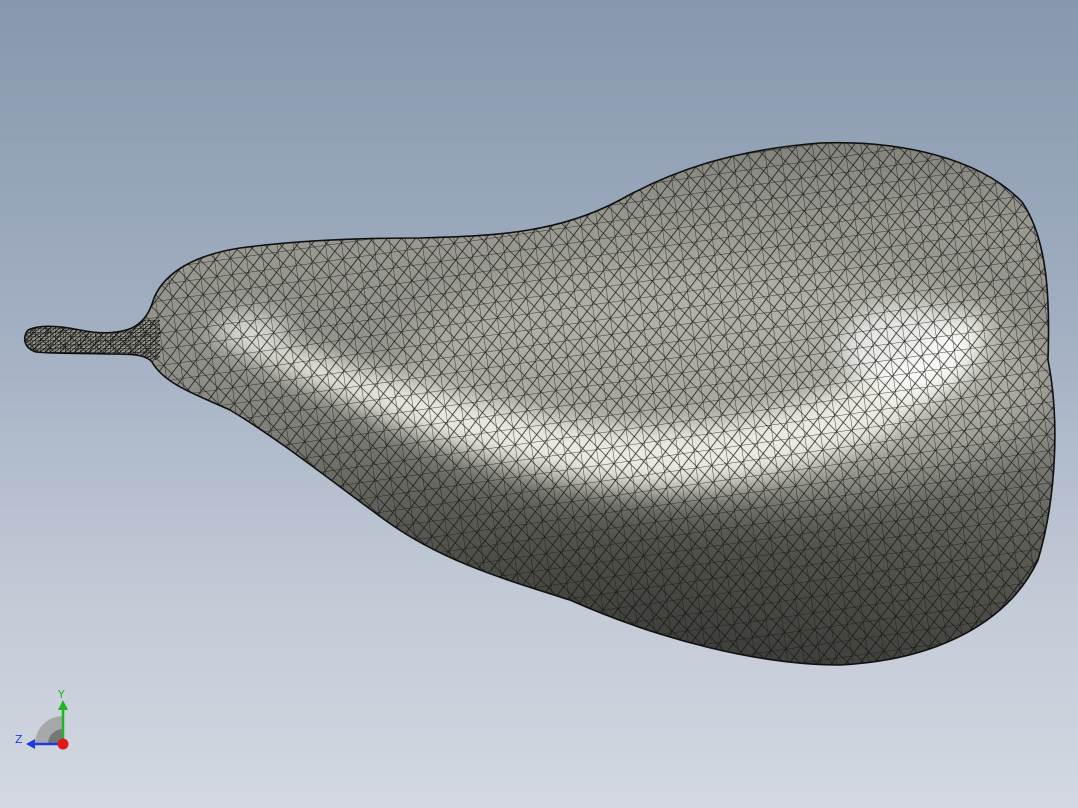 The image size is (1078, 808). I want to click on x-axis-dot-icon, so click(63, 744).